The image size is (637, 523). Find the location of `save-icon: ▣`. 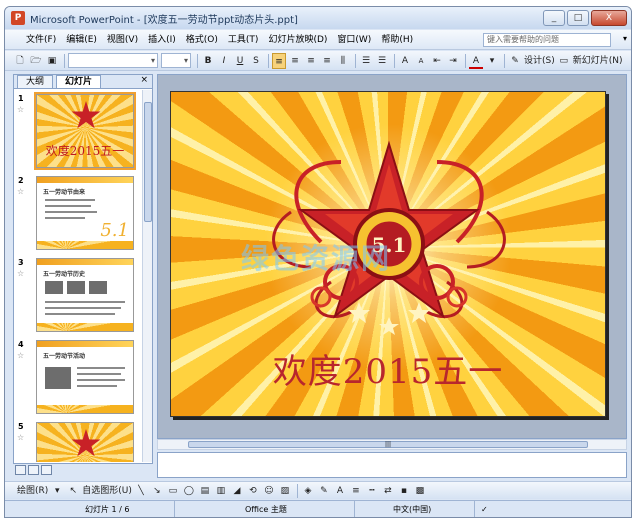

save-icon: ▣ is located at coordinates (52, 61).